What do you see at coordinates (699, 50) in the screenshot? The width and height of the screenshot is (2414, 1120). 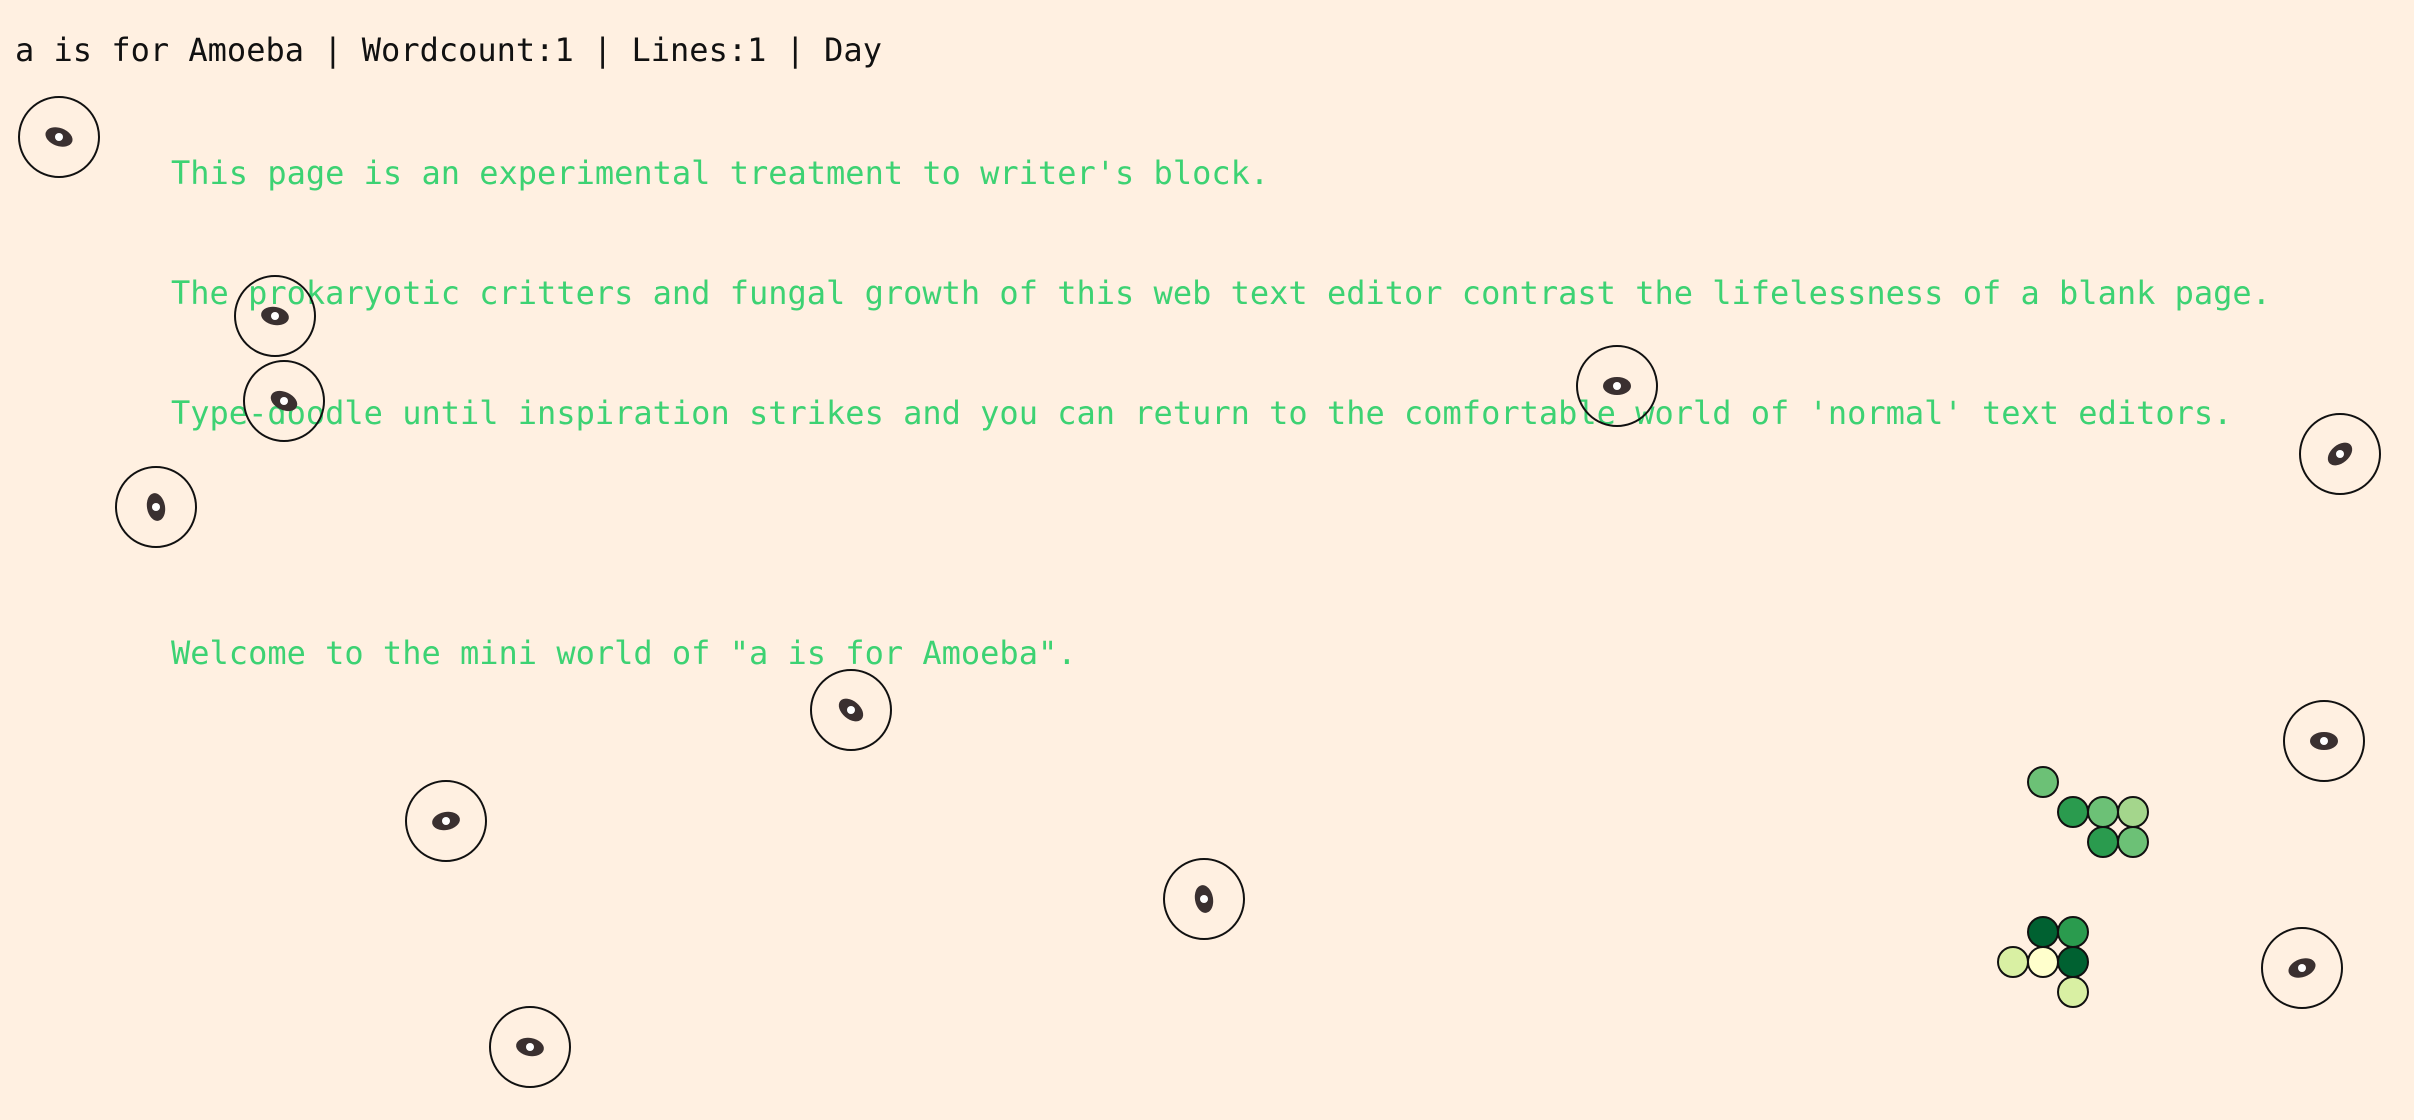 I see `lines-readout: Lines:1` at bounding box center [699, 50].